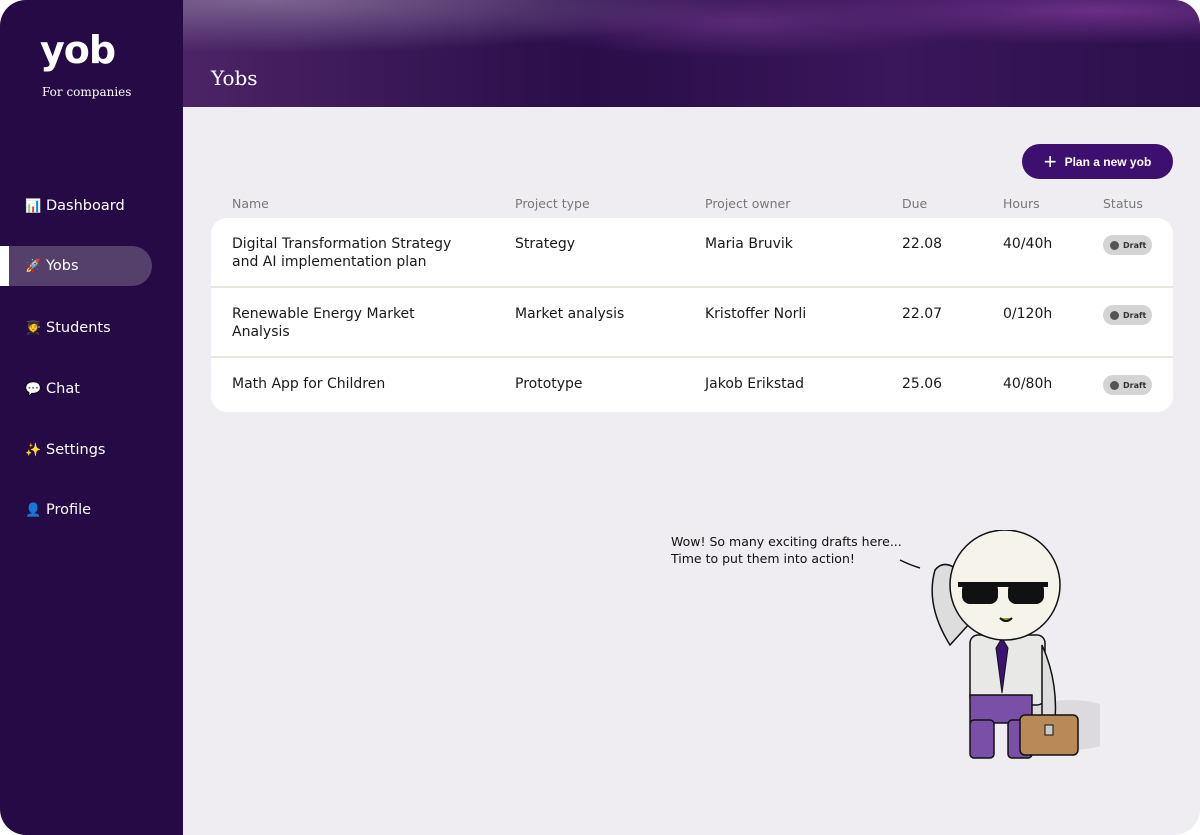  I want to click on button-label: Plan a new yob, so click(1108, 161).